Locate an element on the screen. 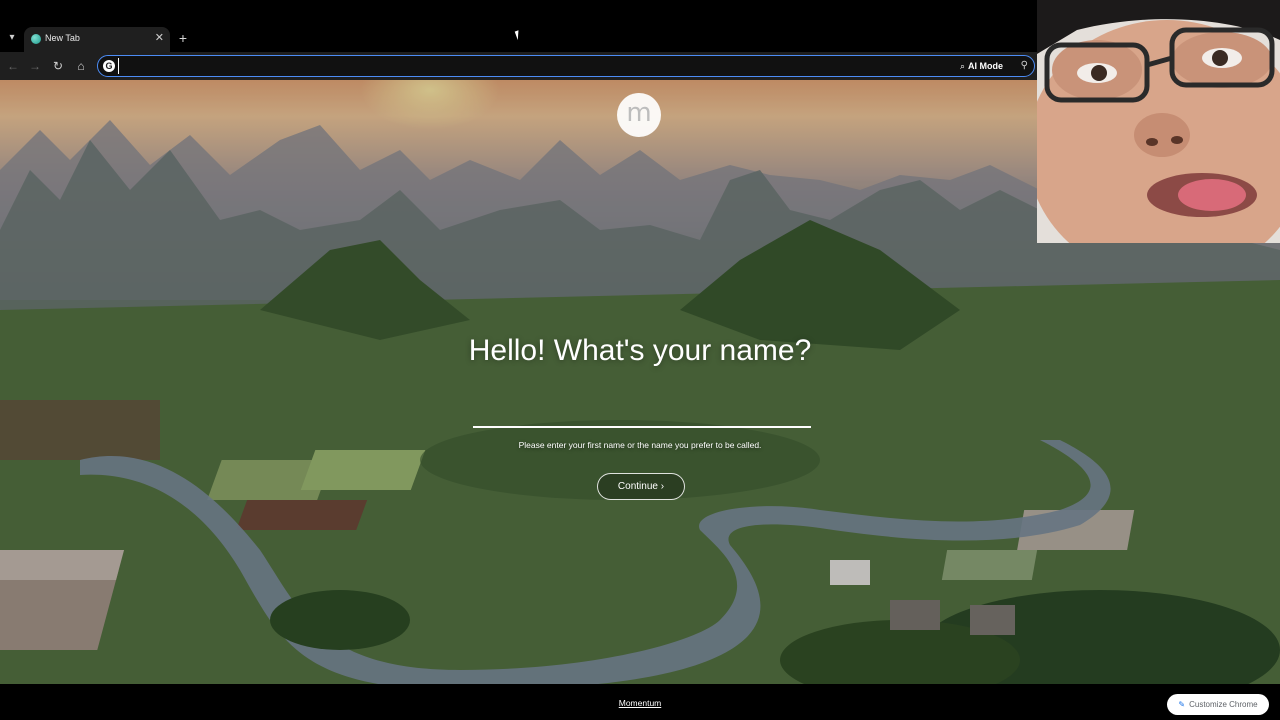 This screenshot has width=1280, height=720. customize-chrome-button: ✎ Customize Chrome is located at coordinates (1218, 704).